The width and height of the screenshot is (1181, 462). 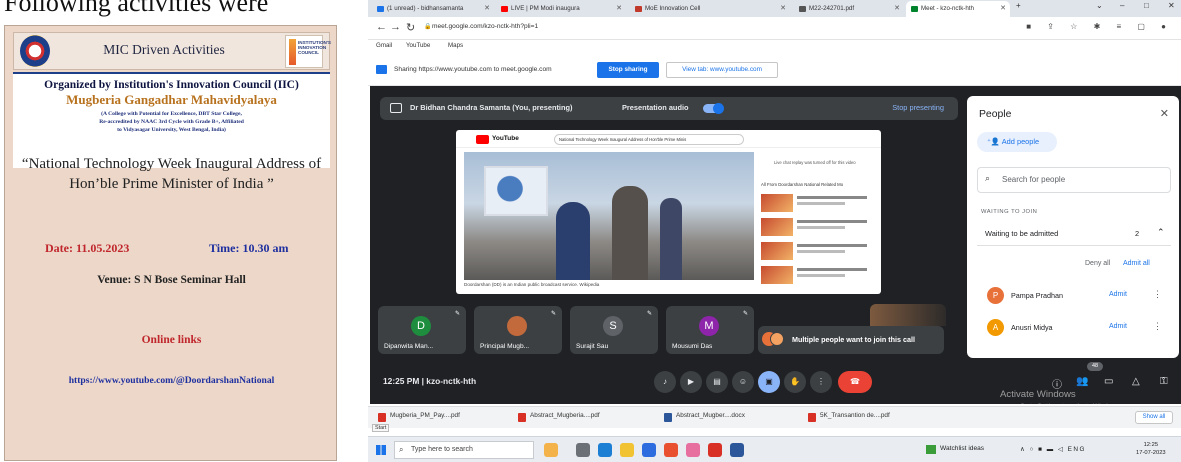 What do you see at coordinates (715, 450) in the screenshot?
I see `pdf-reader-icon` at bounding box center [715, 450].